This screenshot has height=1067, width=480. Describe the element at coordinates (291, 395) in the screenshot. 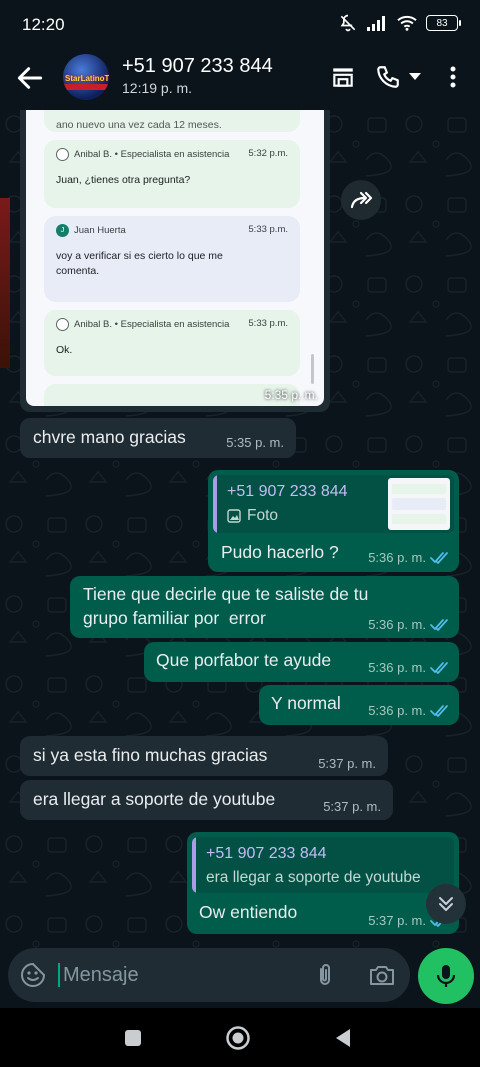

I see `message-time: 5:35 p. m.` at that location.